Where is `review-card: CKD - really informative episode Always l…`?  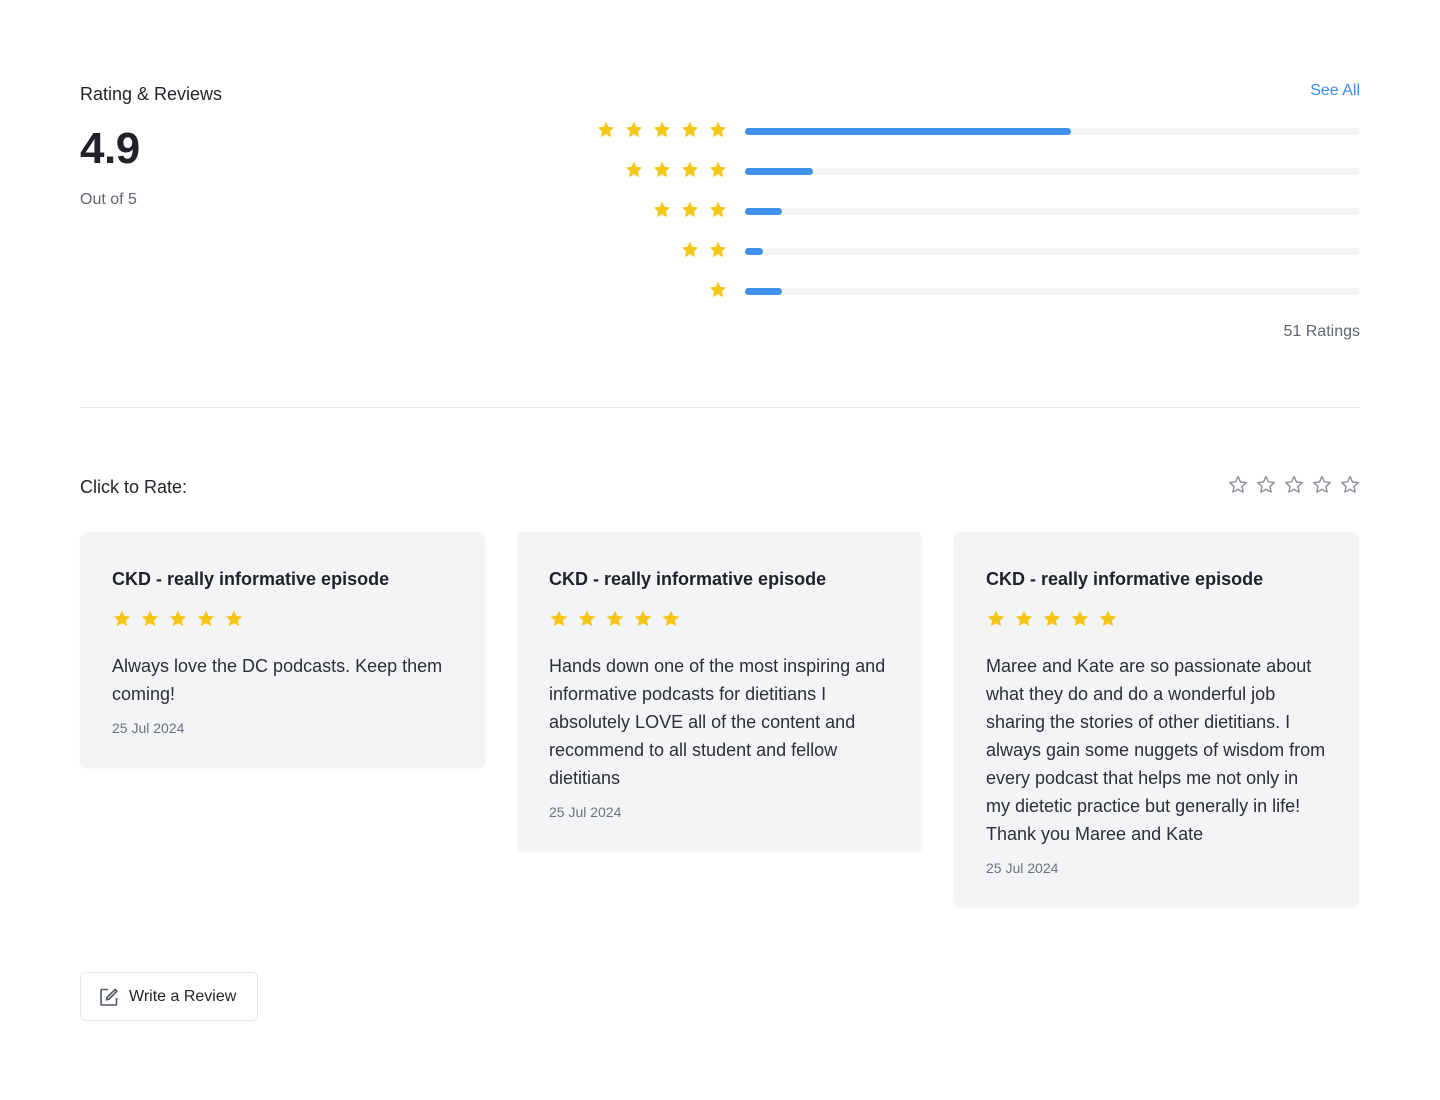
review-card: CKD - really informative episode Always l… is located at coordinates (282, 650).